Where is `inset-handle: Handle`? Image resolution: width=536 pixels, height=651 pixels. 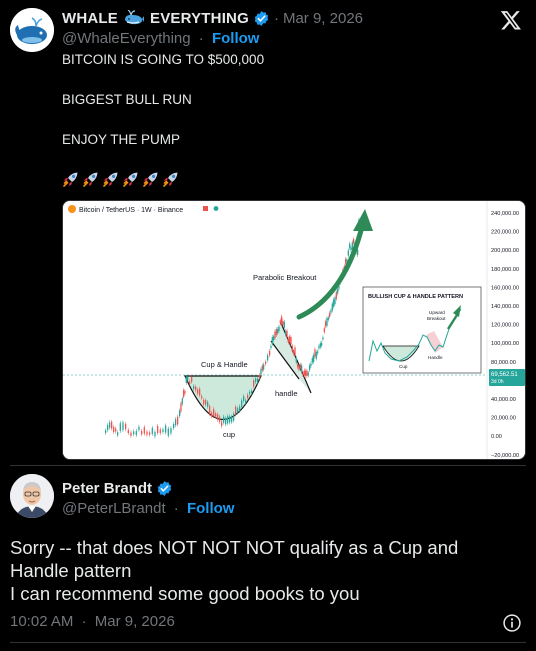 inset-handle: Handle is located at coordinates (435, 357).